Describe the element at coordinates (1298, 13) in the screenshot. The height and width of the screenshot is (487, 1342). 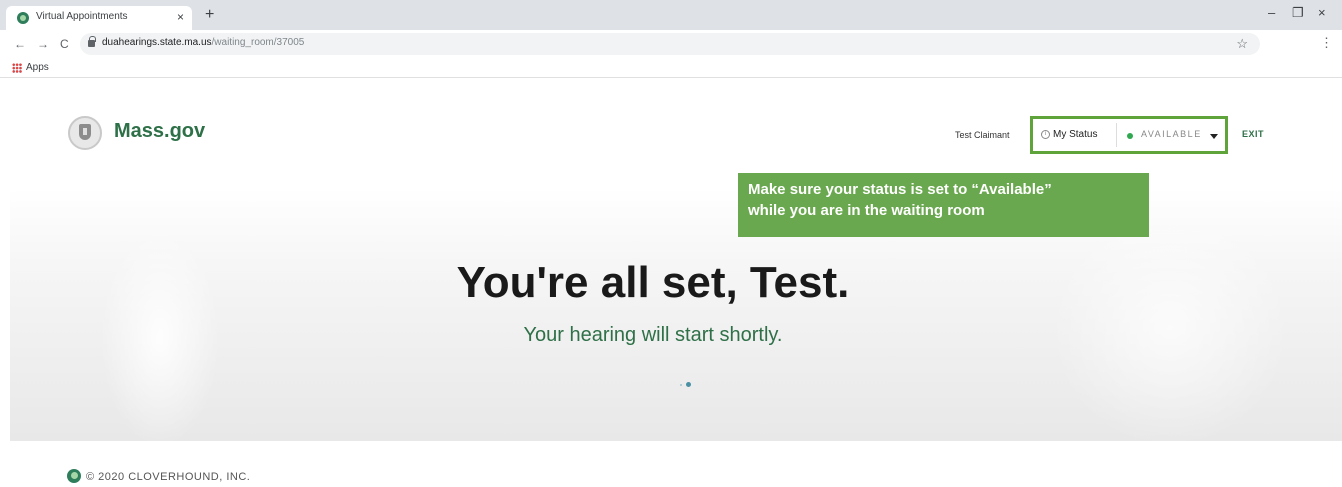
I see `restore-button: ❐` at that location.